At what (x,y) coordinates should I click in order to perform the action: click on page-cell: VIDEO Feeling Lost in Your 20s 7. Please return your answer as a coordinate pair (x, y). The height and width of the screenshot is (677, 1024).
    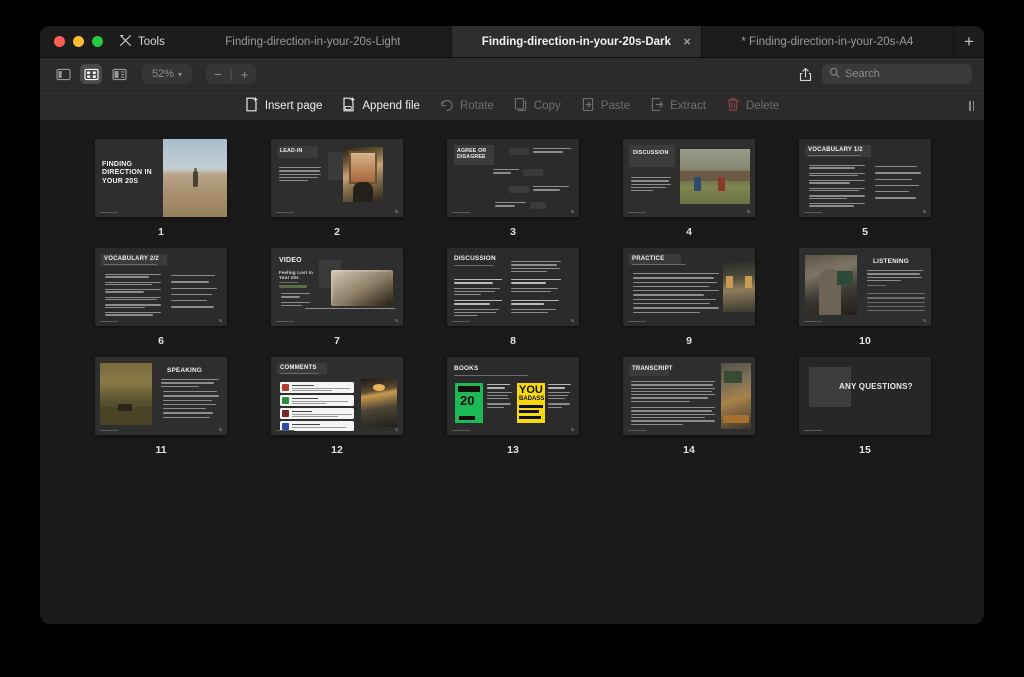
    Looking at the image, I should click on (337, 297).